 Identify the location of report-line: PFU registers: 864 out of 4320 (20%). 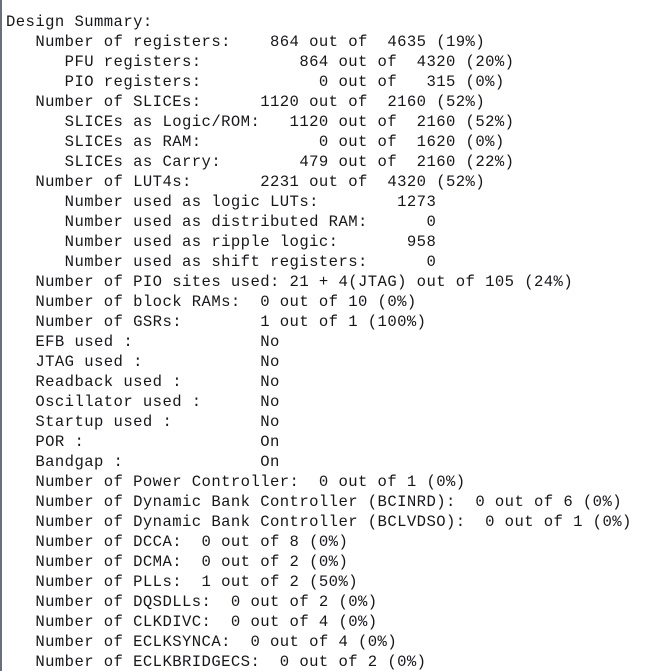
(260, 62).